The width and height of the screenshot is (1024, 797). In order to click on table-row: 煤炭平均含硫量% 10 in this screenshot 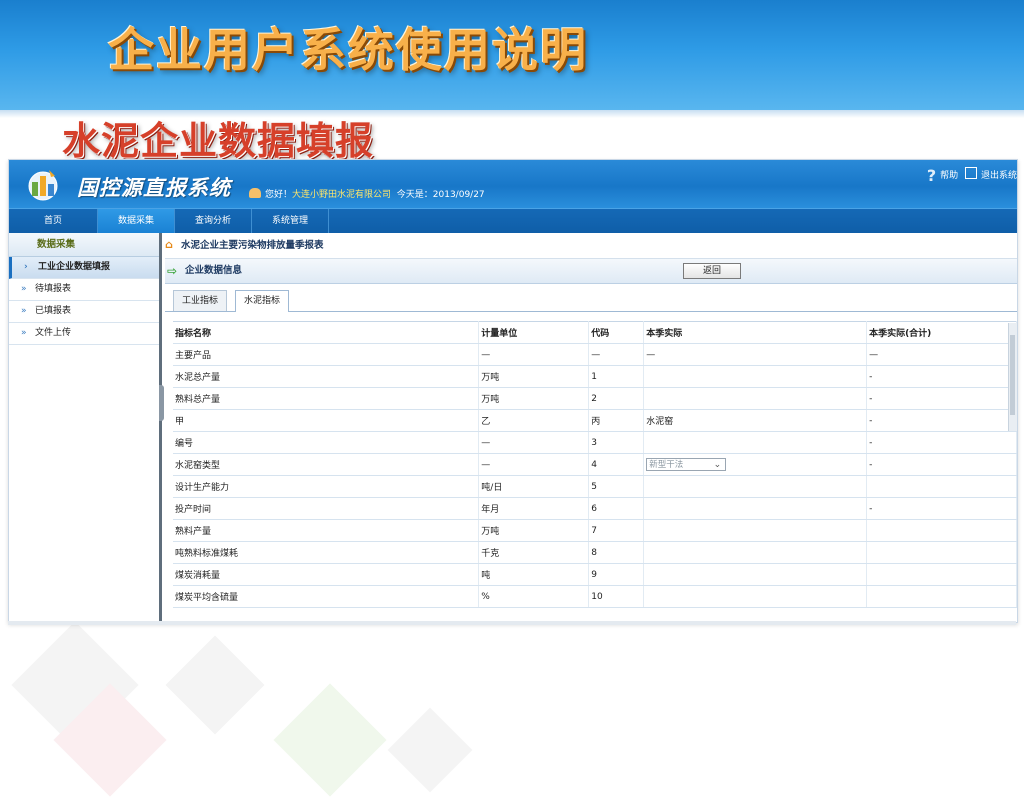, I will do `click(595, 596)`.